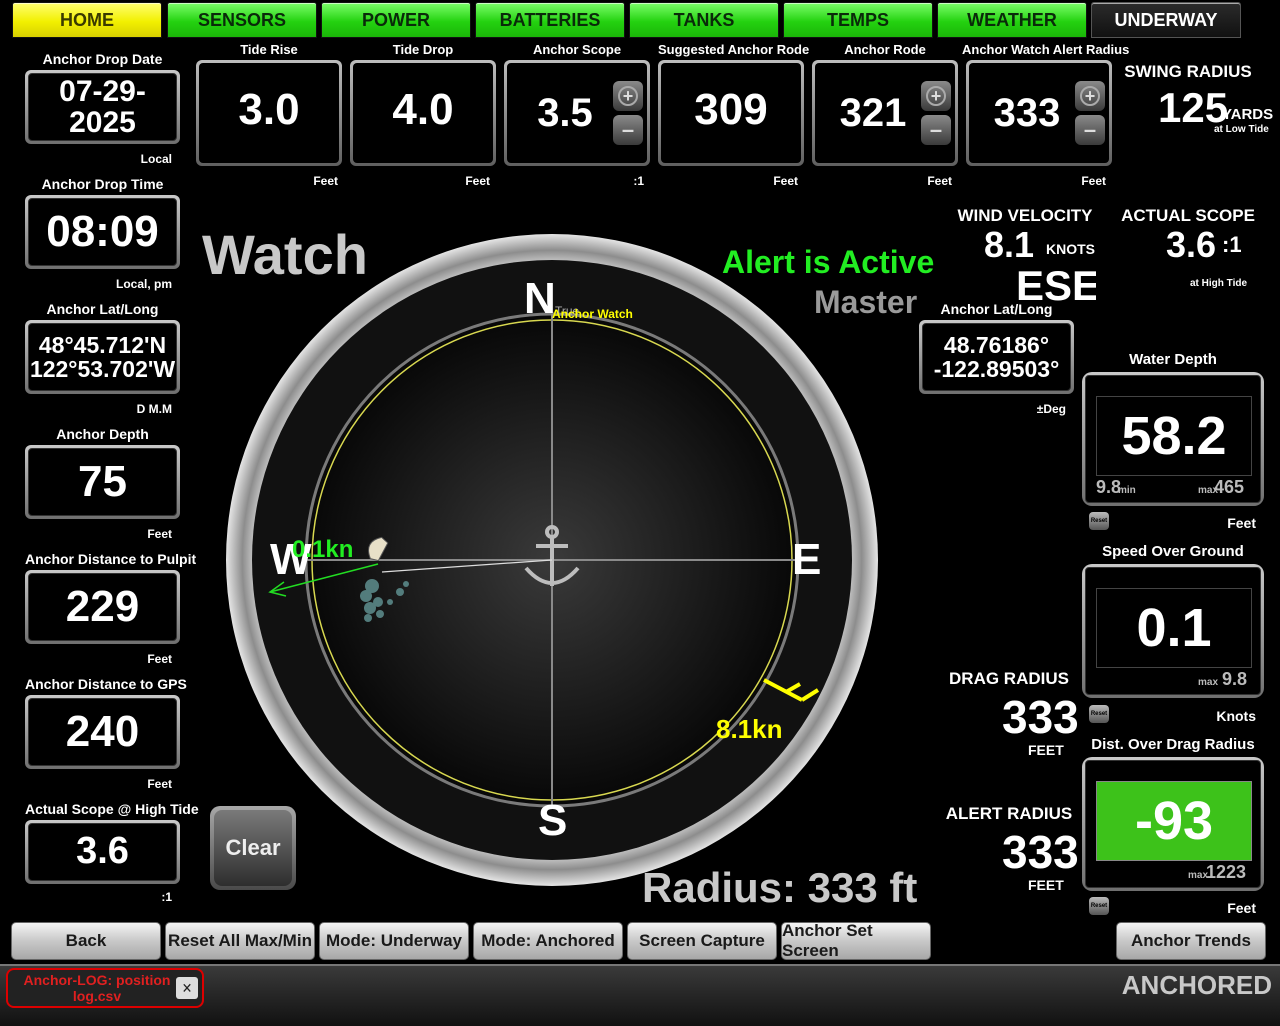 The height and width of the screenshot is (1026, 1280). I want to click on clear-button: Clear, so click(253, 848).